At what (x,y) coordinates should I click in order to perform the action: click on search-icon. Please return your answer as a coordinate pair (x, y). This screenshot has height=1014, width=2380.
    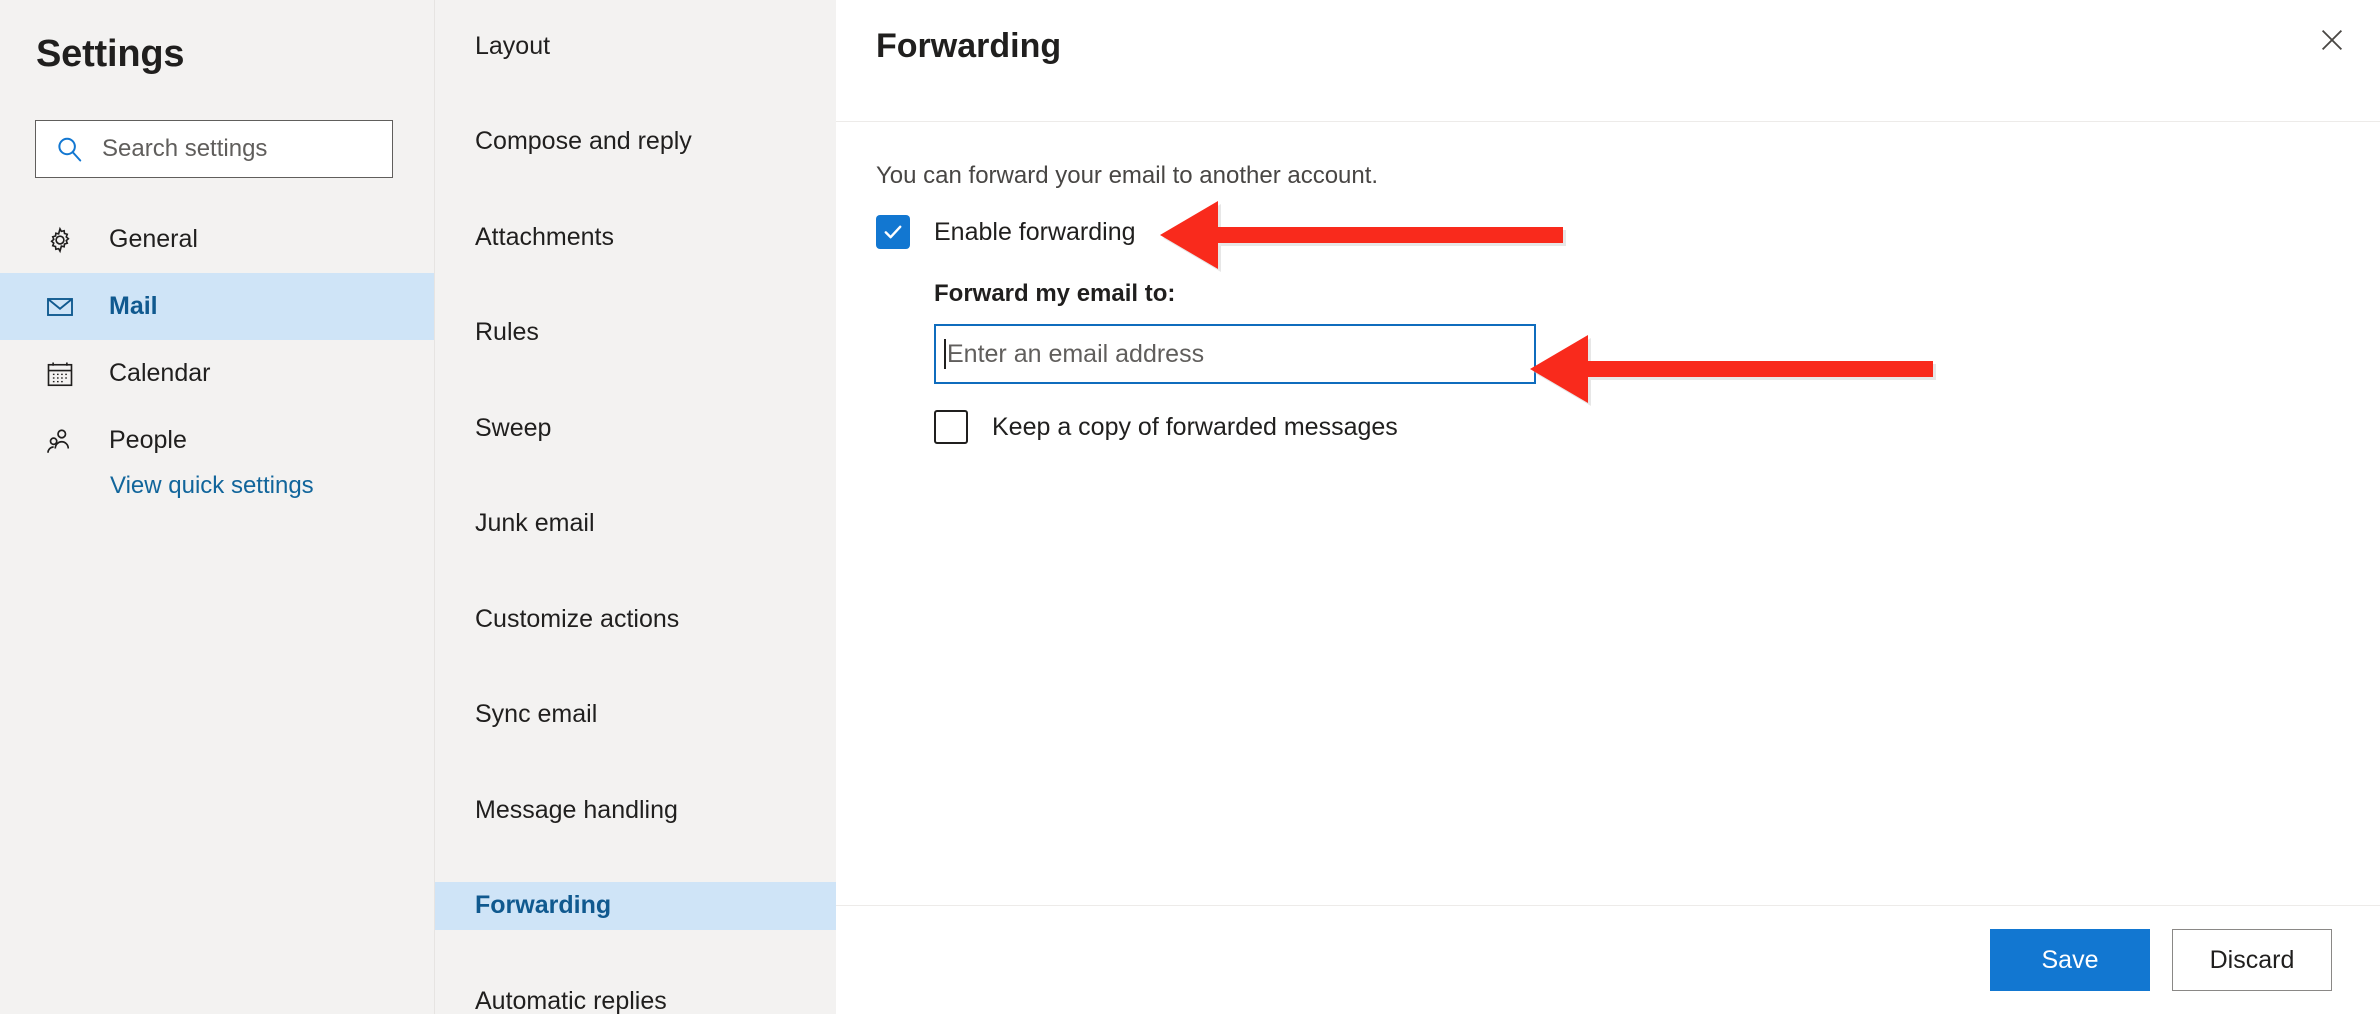
    Looking at the image, I should click on (69, 149).